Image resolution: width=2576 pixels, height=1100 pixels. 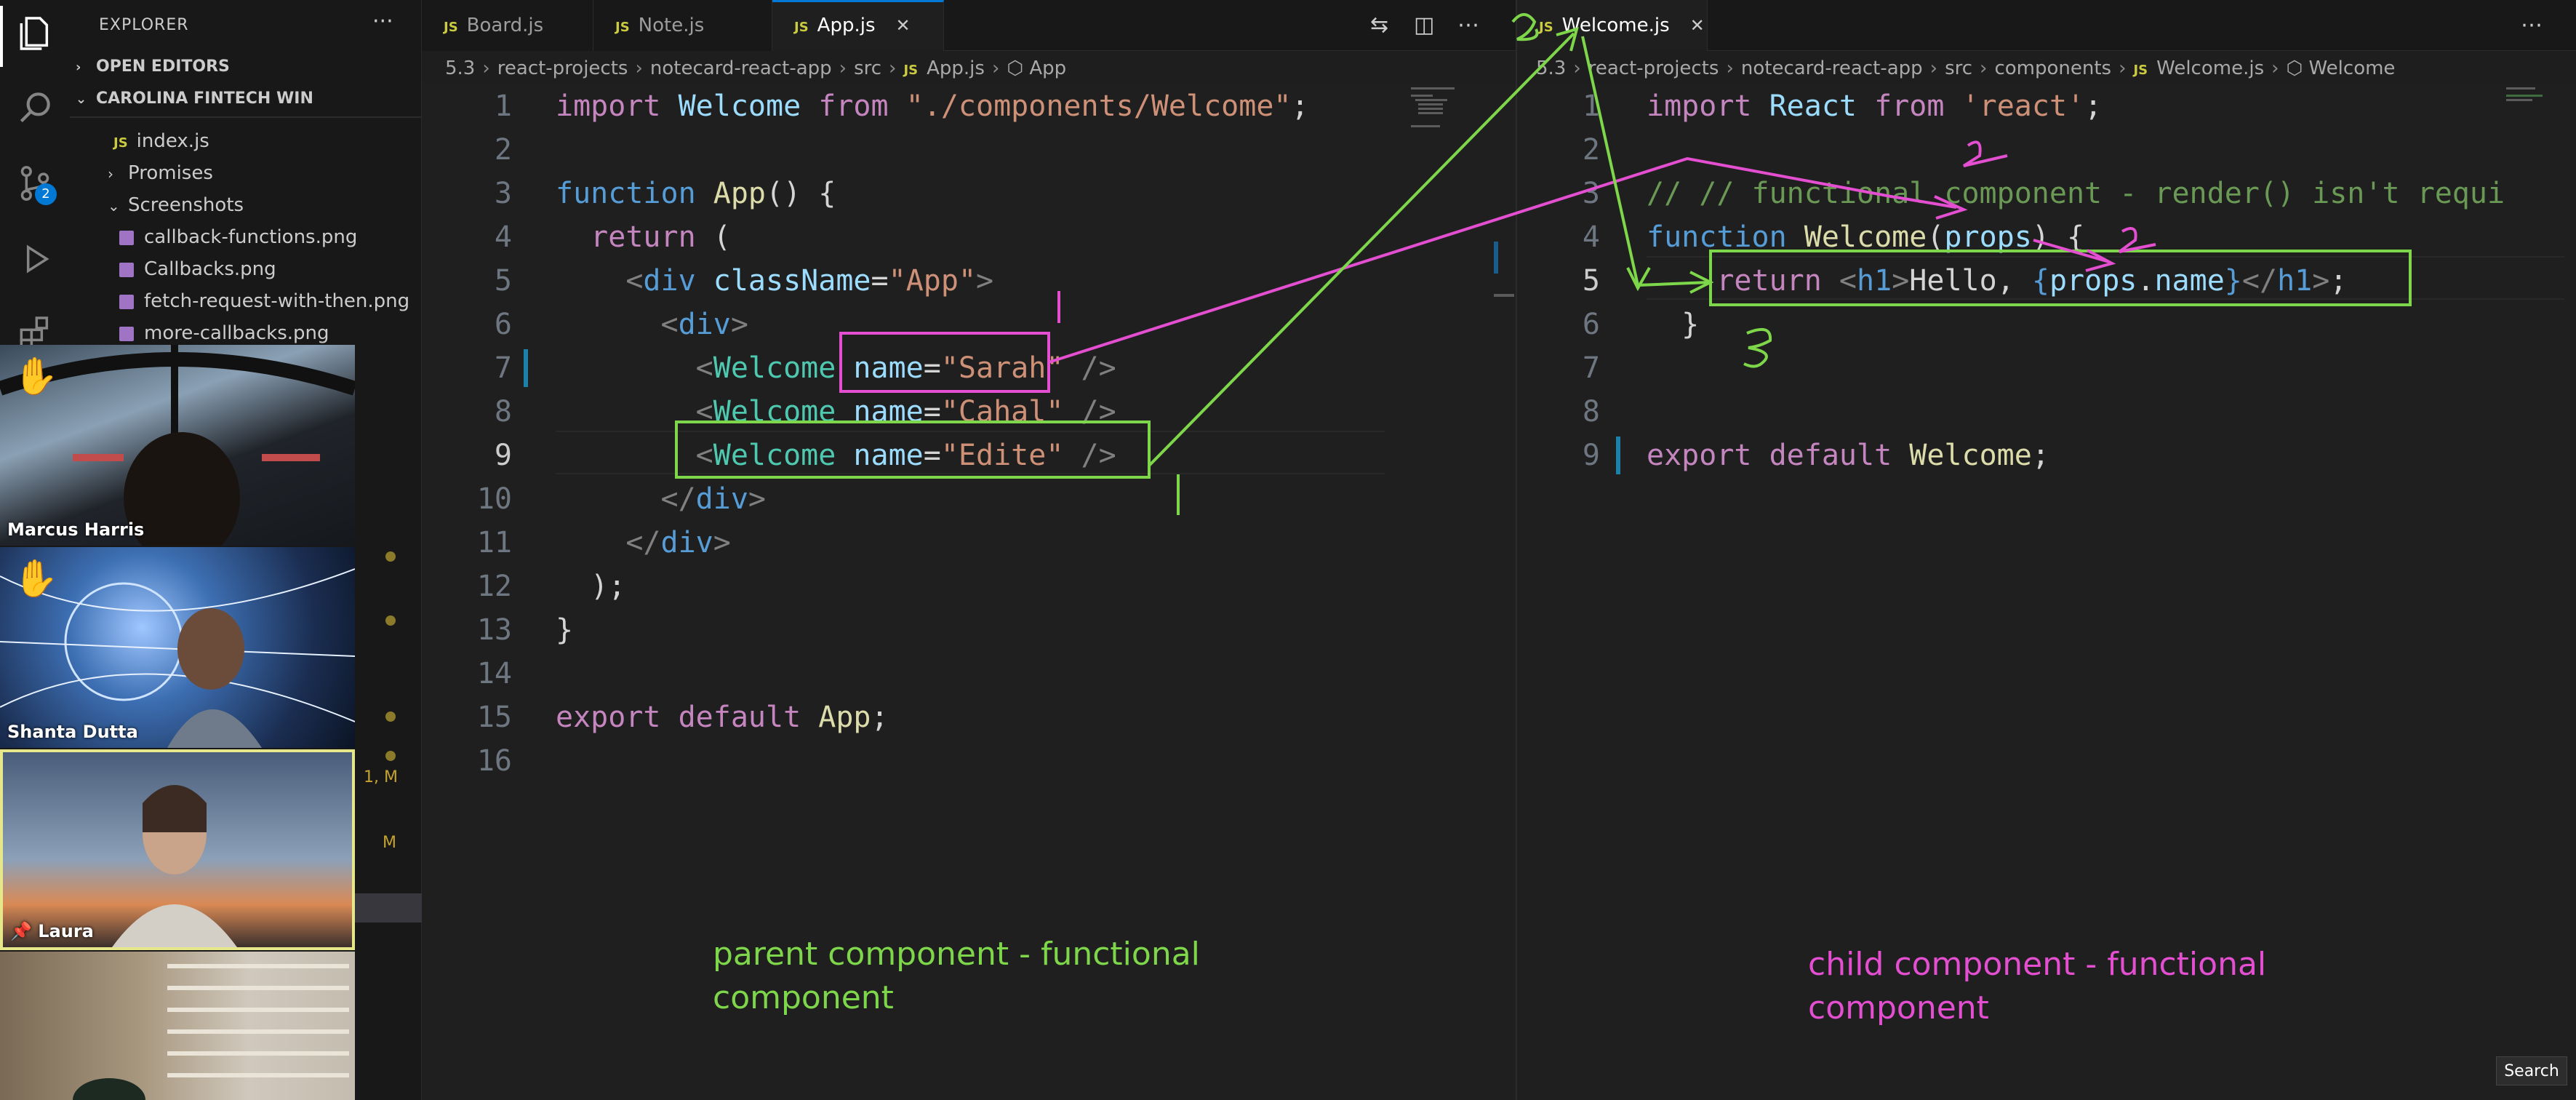 I want to click on tab-board-js: JS Board.js, so click(x=507, y=25).